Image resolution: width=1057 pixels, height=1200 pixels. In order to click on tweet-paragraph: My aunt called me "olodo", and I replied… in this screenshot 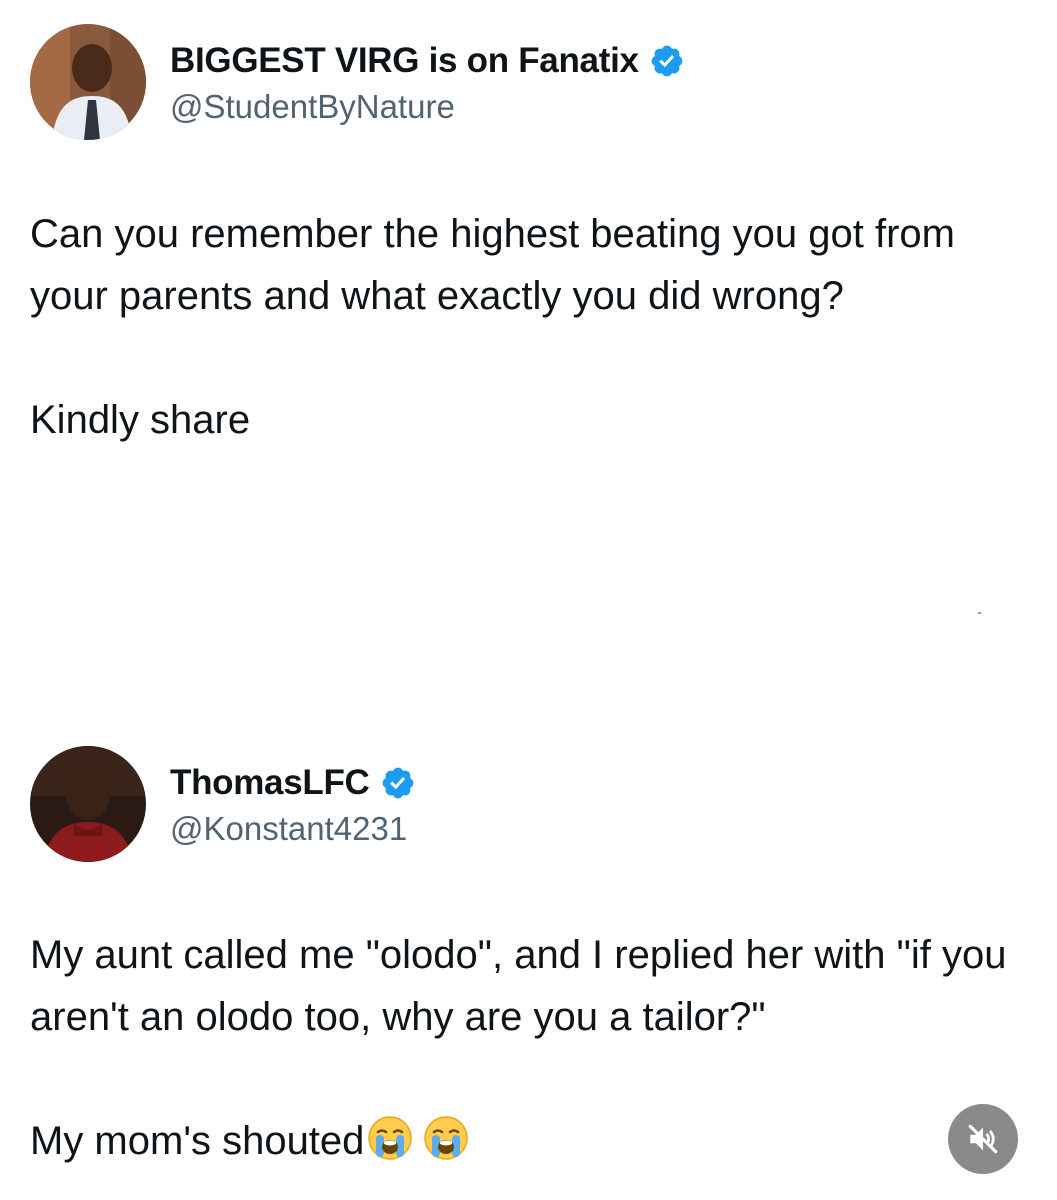, I will do `click(518, 986)`.